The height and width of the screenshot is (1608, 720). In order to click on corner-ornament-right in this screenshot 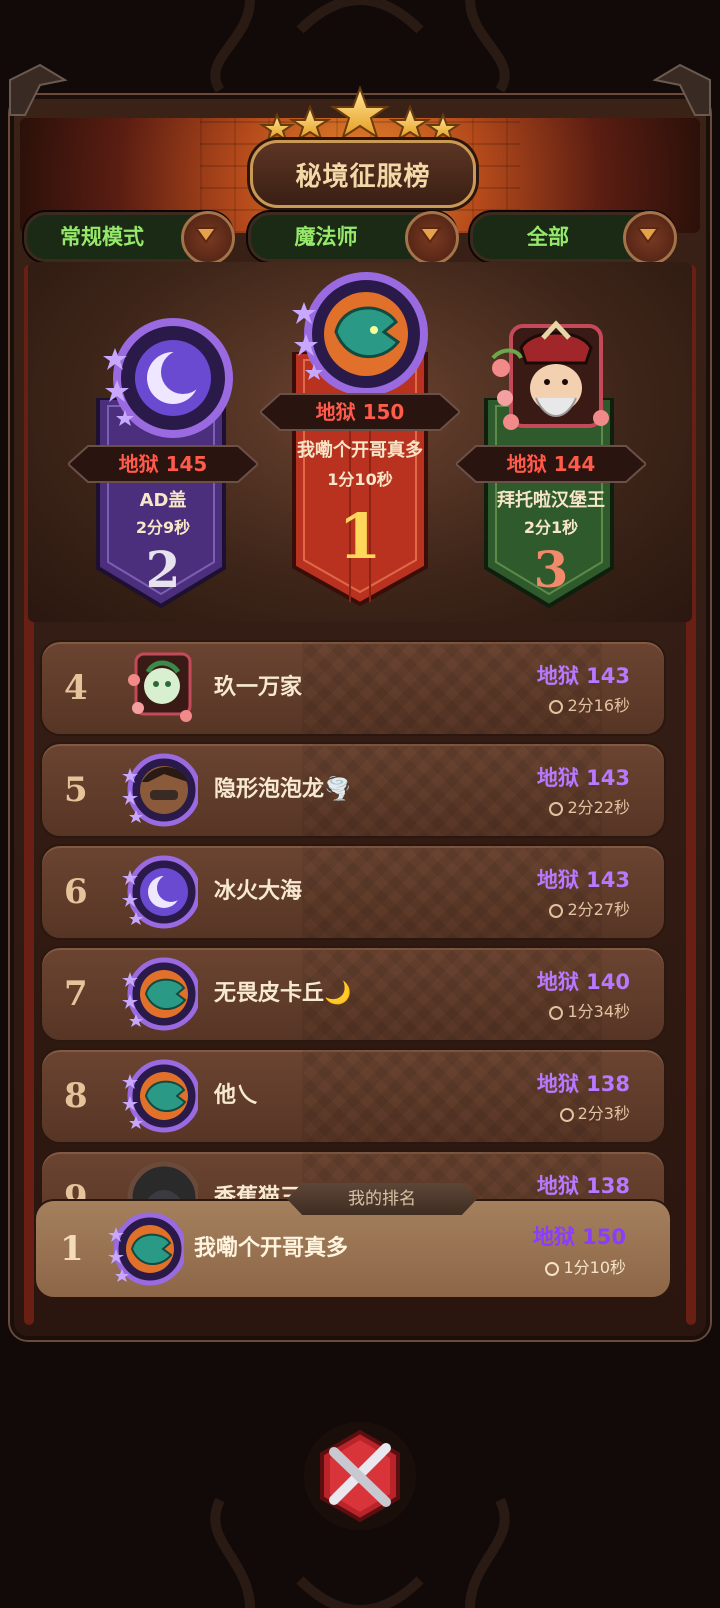, I will do `click(681, 89)`.